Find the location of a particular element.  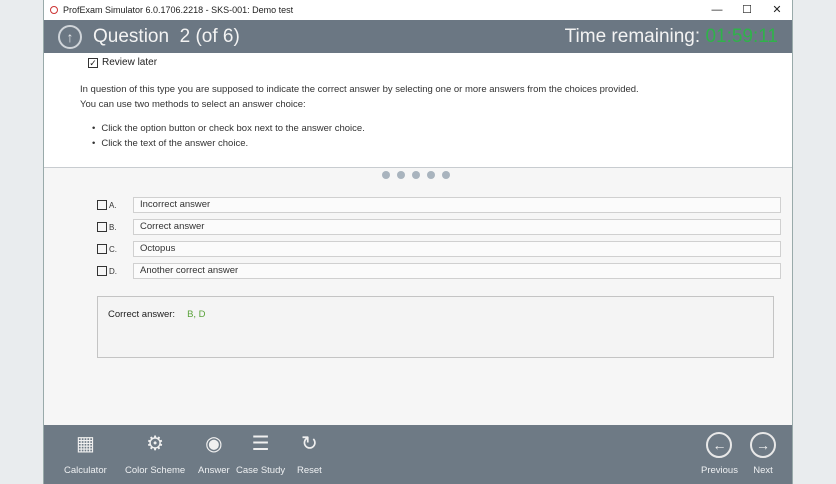

time-value: 01:59:11 is located at coordinates (741, 36).